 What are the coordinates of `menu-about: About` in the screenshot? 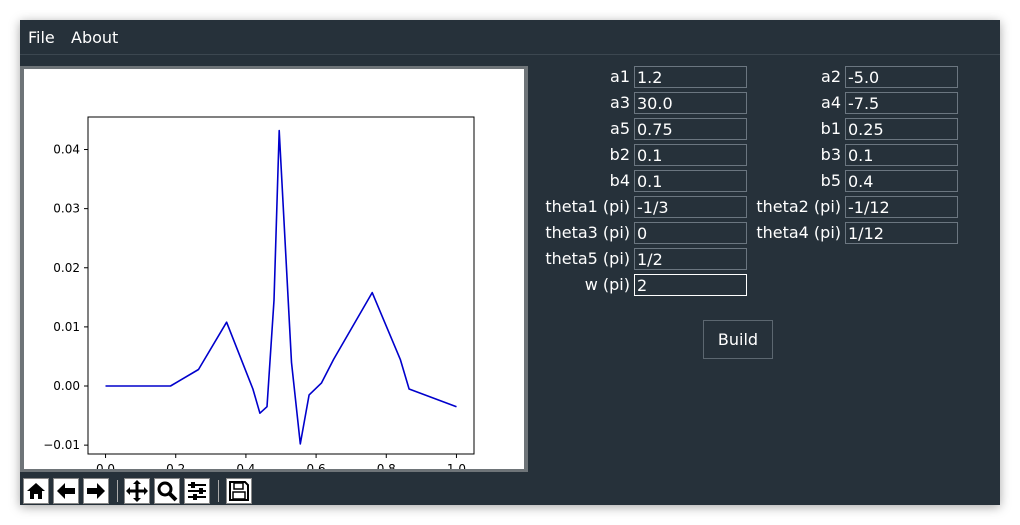 It's located at (94, 37).